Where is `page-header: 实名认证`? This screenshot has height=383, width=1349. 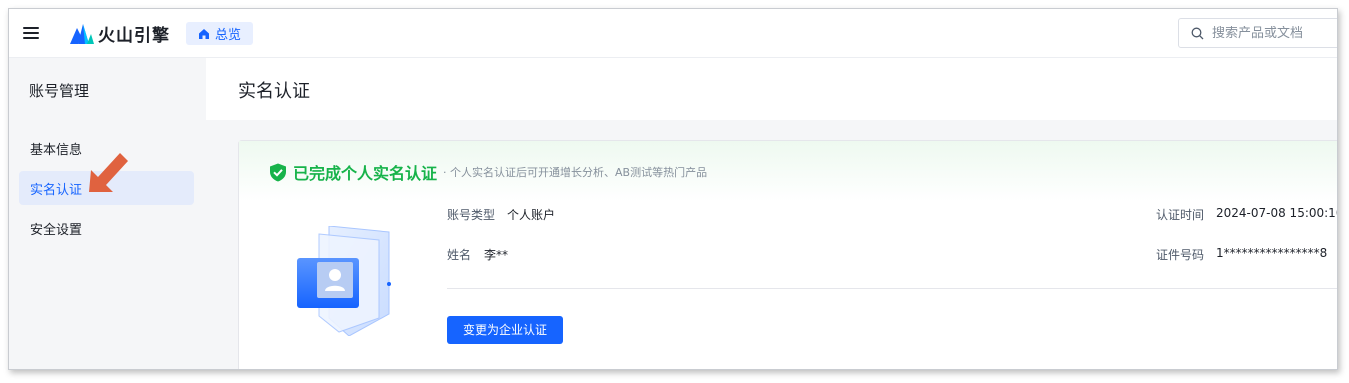 page-header: 实名认证 is located at coordinates (771, 89).